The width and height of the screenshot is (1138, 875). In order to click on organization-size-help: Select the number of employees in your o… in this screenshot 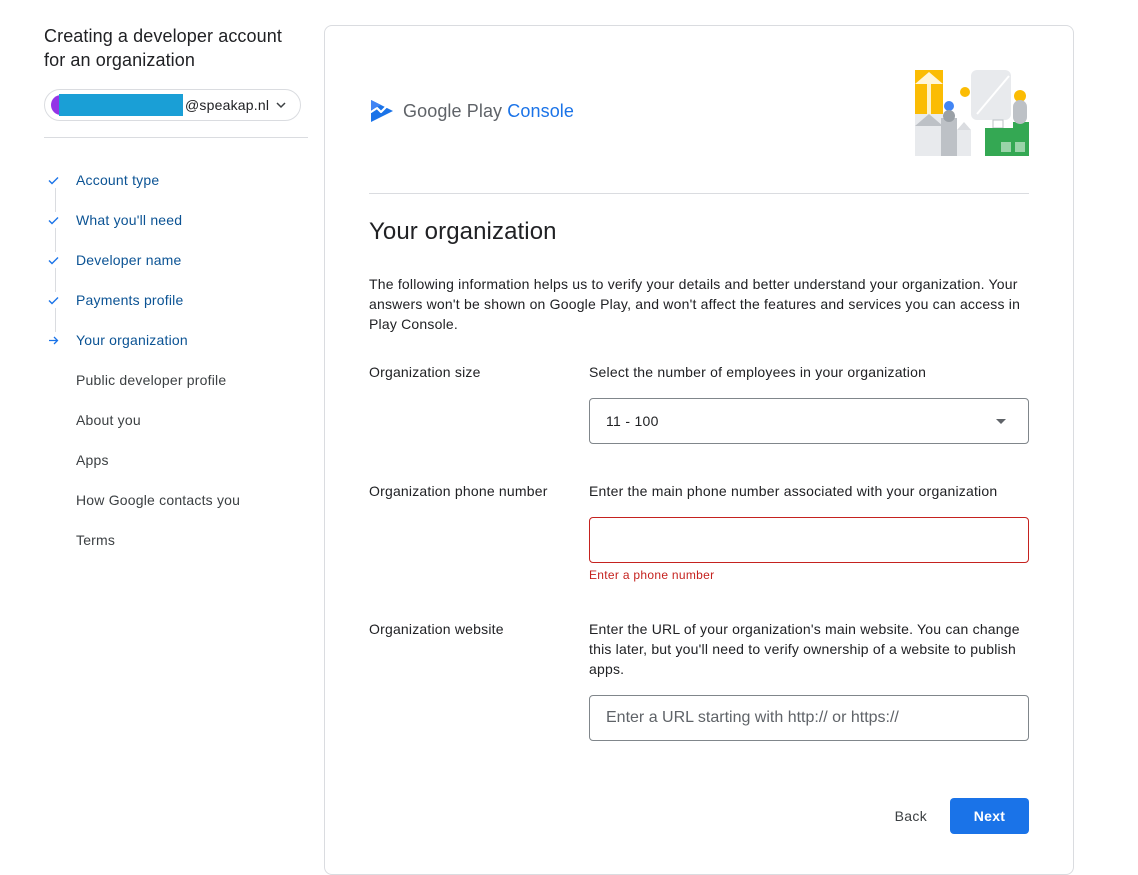, I will do `click(758, 372)`.